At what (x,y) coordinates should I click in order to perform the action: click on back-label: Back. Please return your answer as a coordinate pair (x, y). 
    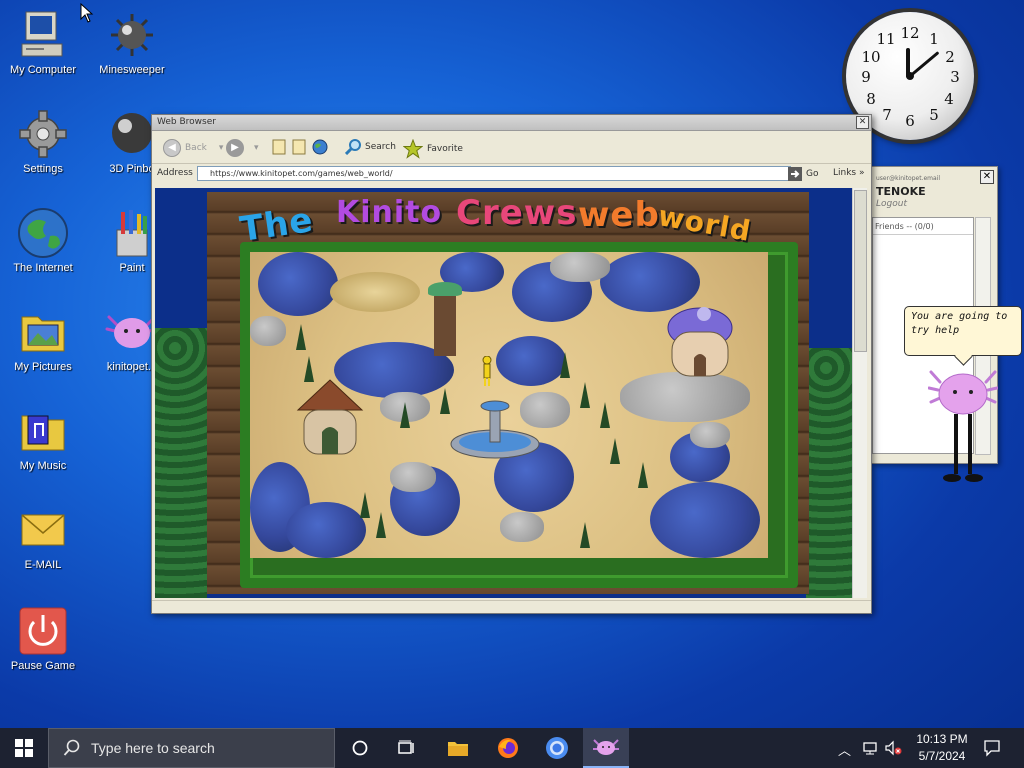
    Looking at the image, I should click on (196, 148).